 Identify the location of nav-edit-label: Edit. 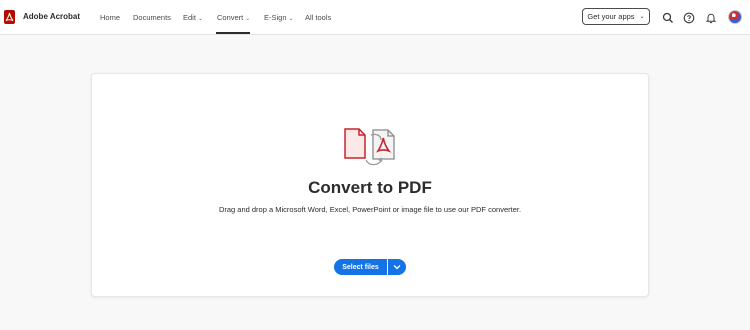
(189, 17).